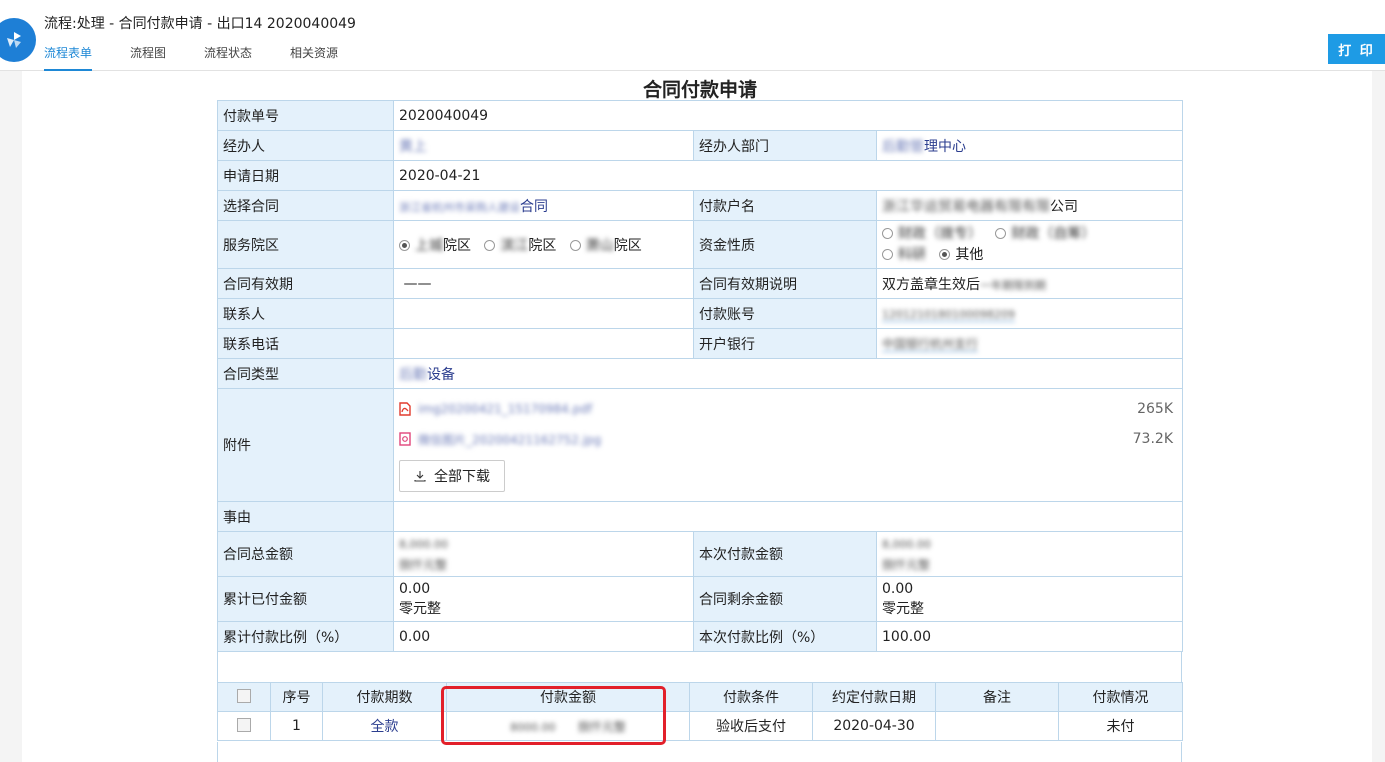 Image resolution: width=1385 pixels, height=762 pixels. I want to click on col-header: 备注, so click(997, 697).